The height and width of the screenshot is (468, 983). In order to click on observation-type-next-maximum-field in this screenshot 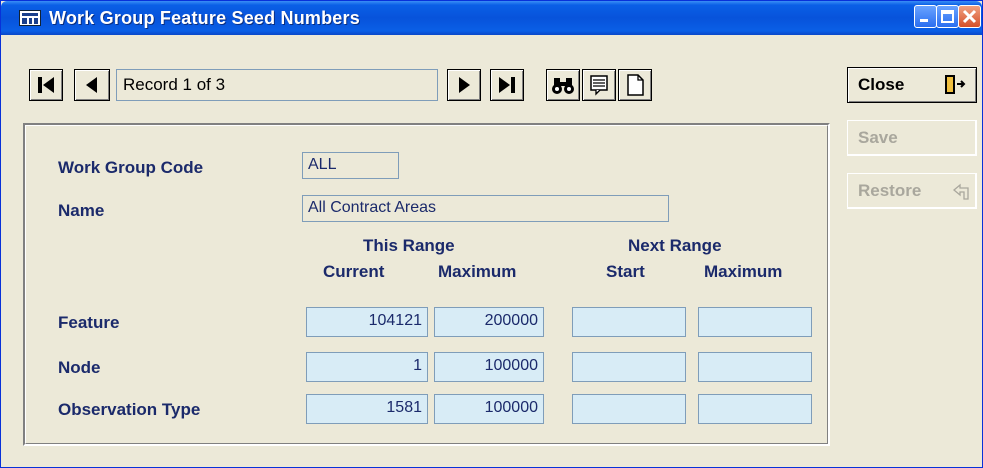, I will do `click(755, 409)`.